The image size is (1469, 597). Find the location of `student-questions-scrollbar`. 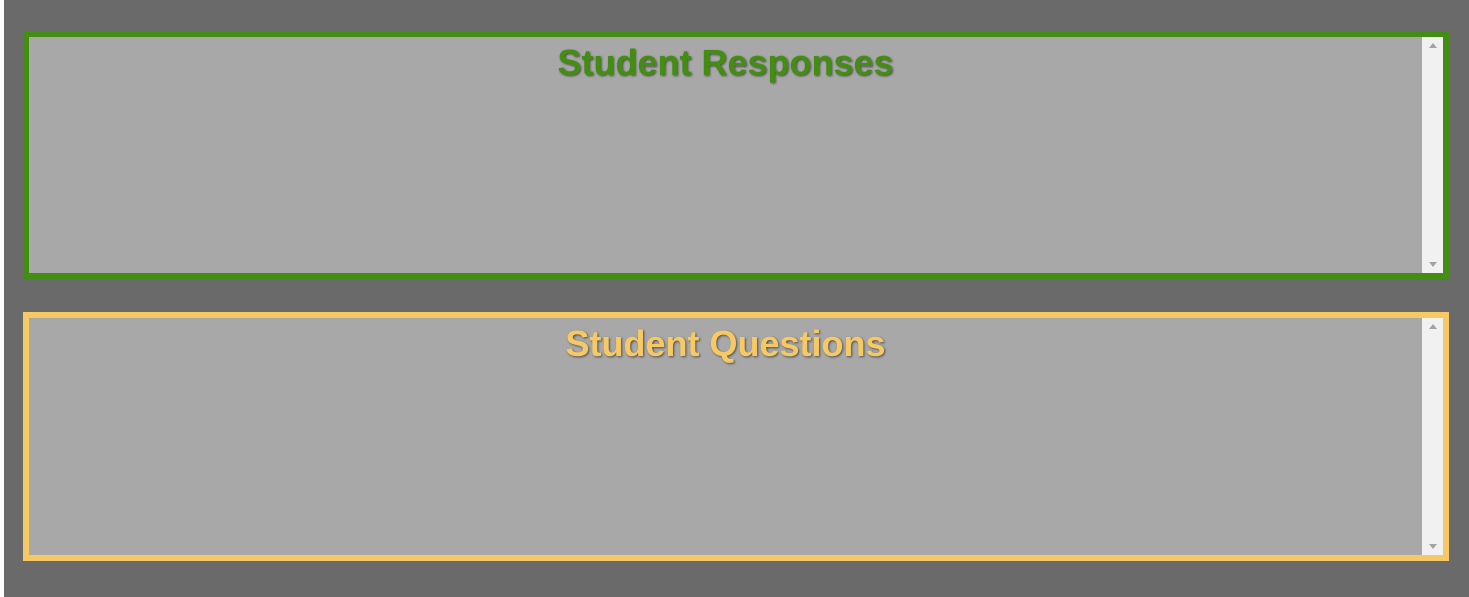

student-questions-scrollbar is located at coordinates (1432, 436).